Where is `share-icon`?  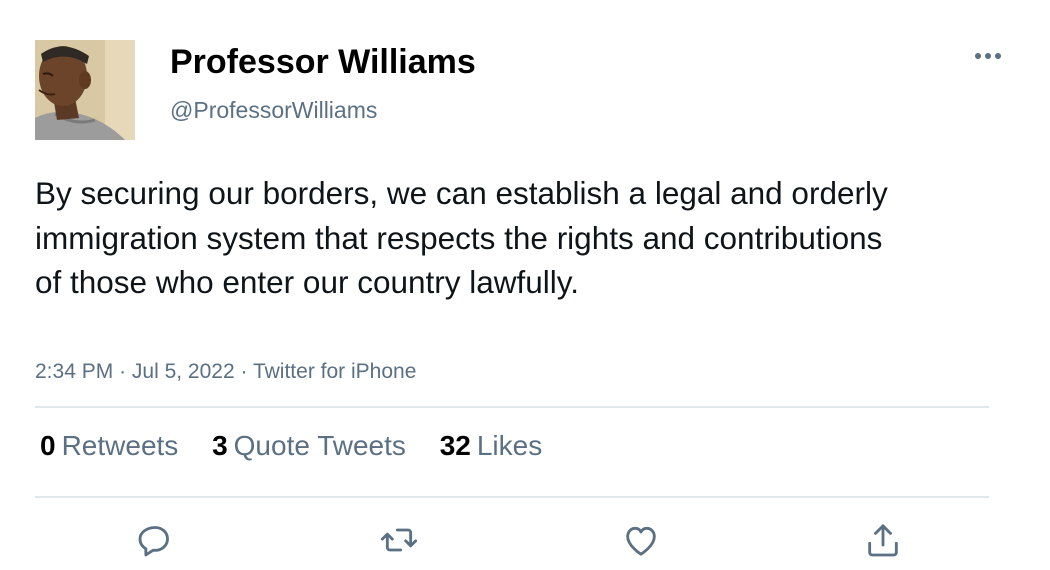
share-icon is located at coordinates (883, 540).